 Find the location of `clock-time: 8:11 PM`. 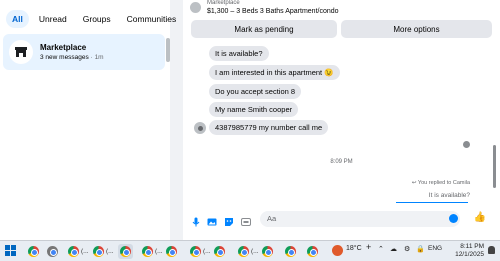

clock-time: 8:11 PM is located at coordinates (472, 246).